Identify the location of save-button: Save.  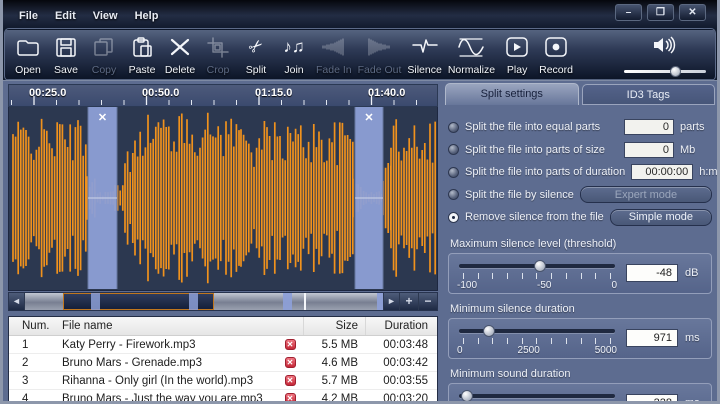
(66, 54).